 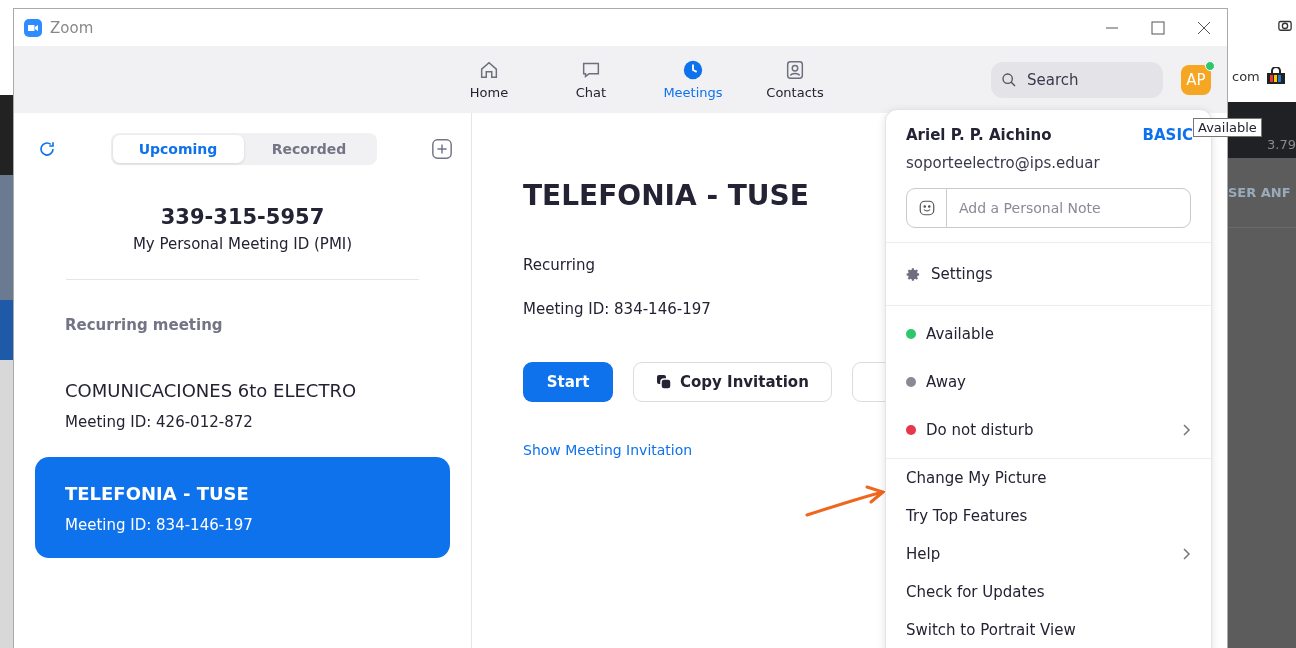 What do you see at coordinates (242, 507) in the screenshot?
I see `meeting-item-selected: TELEFONIA - TUSE Meeting ID: 834-146-197` at bounding box center [242, 507].